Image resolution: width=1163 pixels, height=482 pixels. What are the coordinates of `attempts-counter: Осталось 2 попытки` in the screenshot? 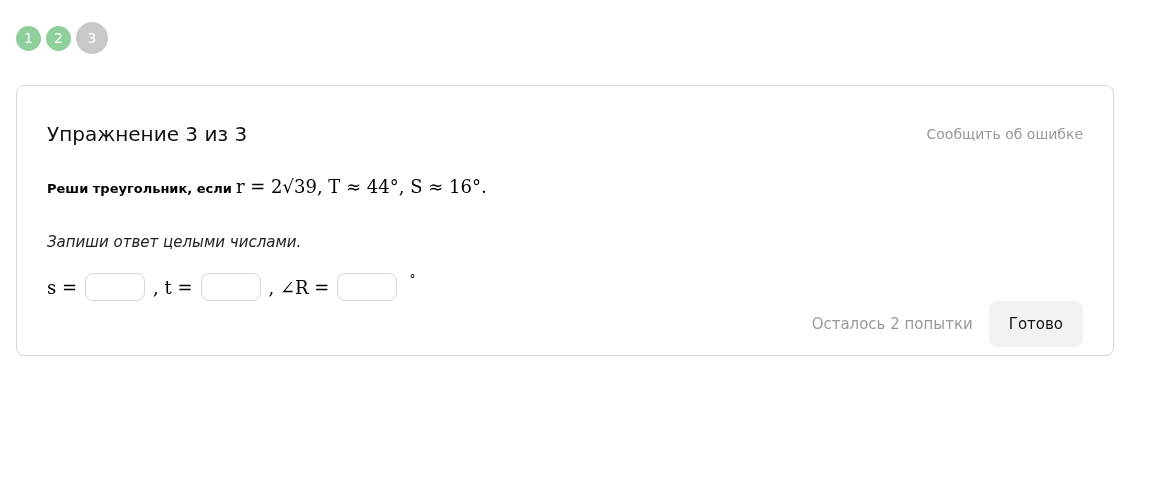 It's located at (892, 324).